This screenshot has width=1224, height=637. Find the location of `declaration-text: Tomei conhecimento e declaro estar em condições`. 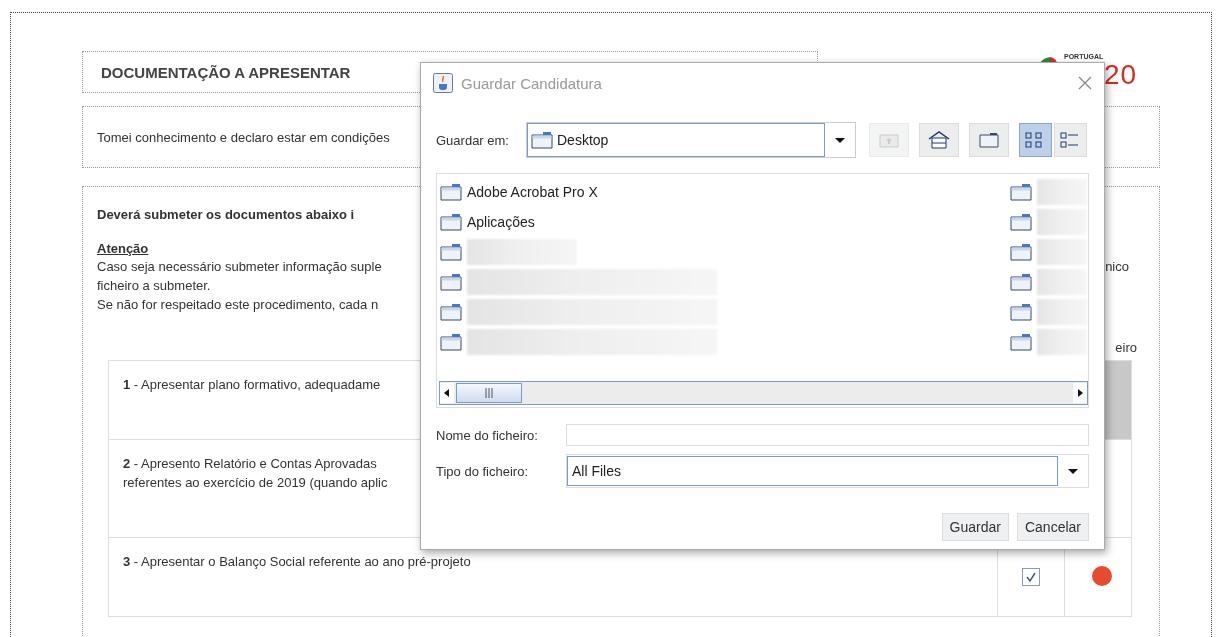

declaration-text: Tomei conhecimento e declaro estar em condições is located at coordinates (243, 137).